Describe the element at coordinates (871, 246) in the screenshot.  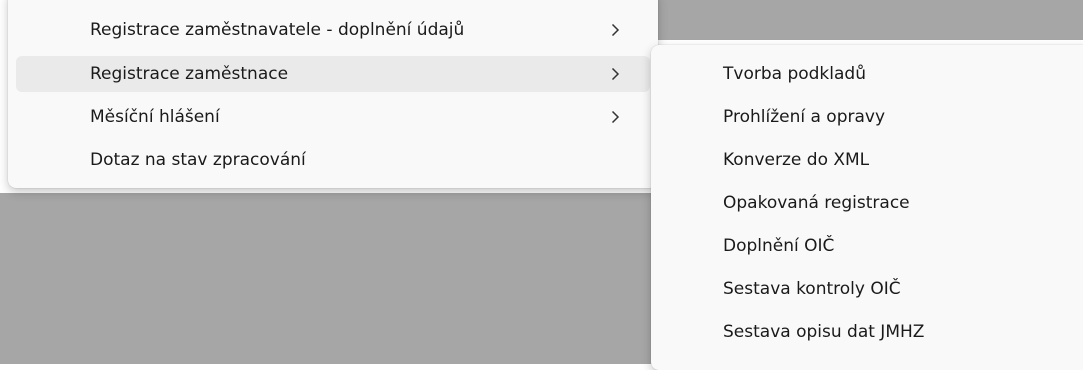
I see `submenu-item-doplneni-oic: Doplnění OIČ` at that location.